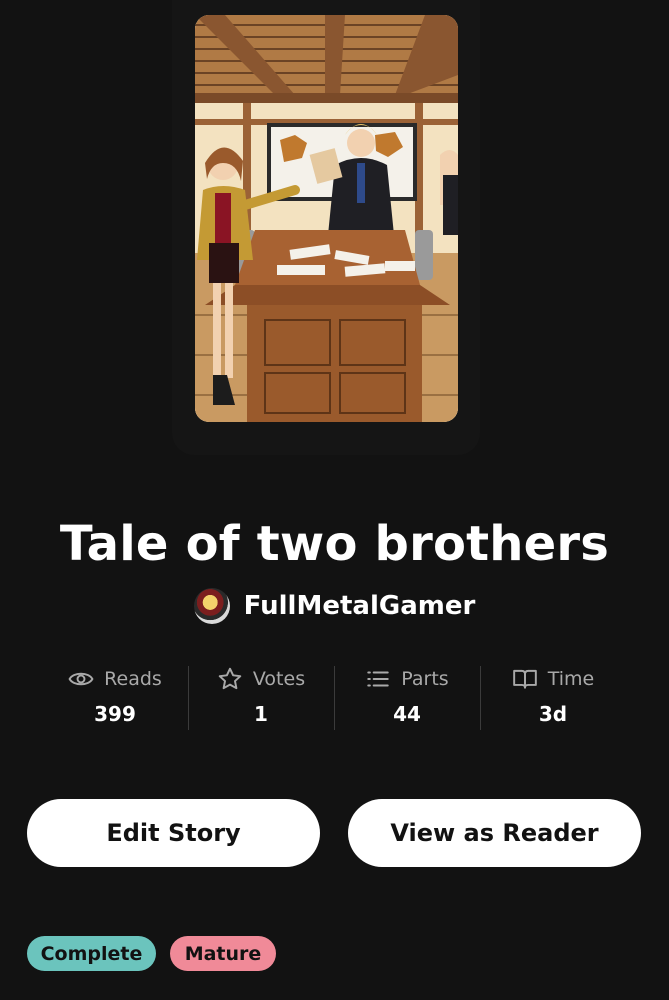 Image resolution: width=669 pixels, height=1000 pixels. Describe the element at coordinates (553, 698) in the screenshot. I see `stat-time: Time 3d` at that location.